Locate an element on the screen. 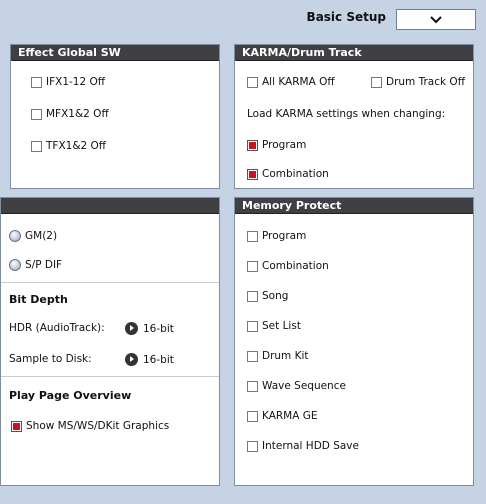 The width and height of the screenshot is (486, 504). protect-combination-checkbox: Combination is located at coordinates (288, 266).